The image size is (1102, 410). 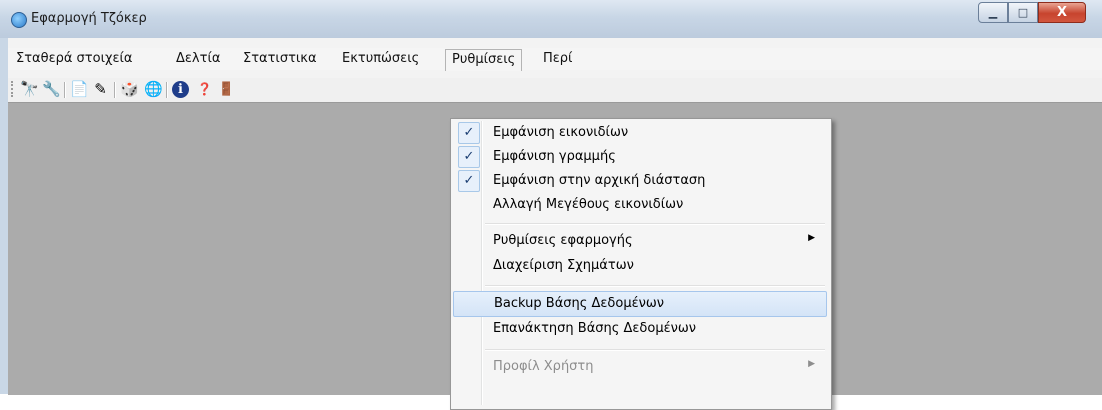 What do you see at coordinates (555, 90) in the screenshot?
I see `toolbar: 🔭 🔧 📄 ✎ 🎲 🌐 ℹ ❓ 🚪` at bounding box center [555, 90].